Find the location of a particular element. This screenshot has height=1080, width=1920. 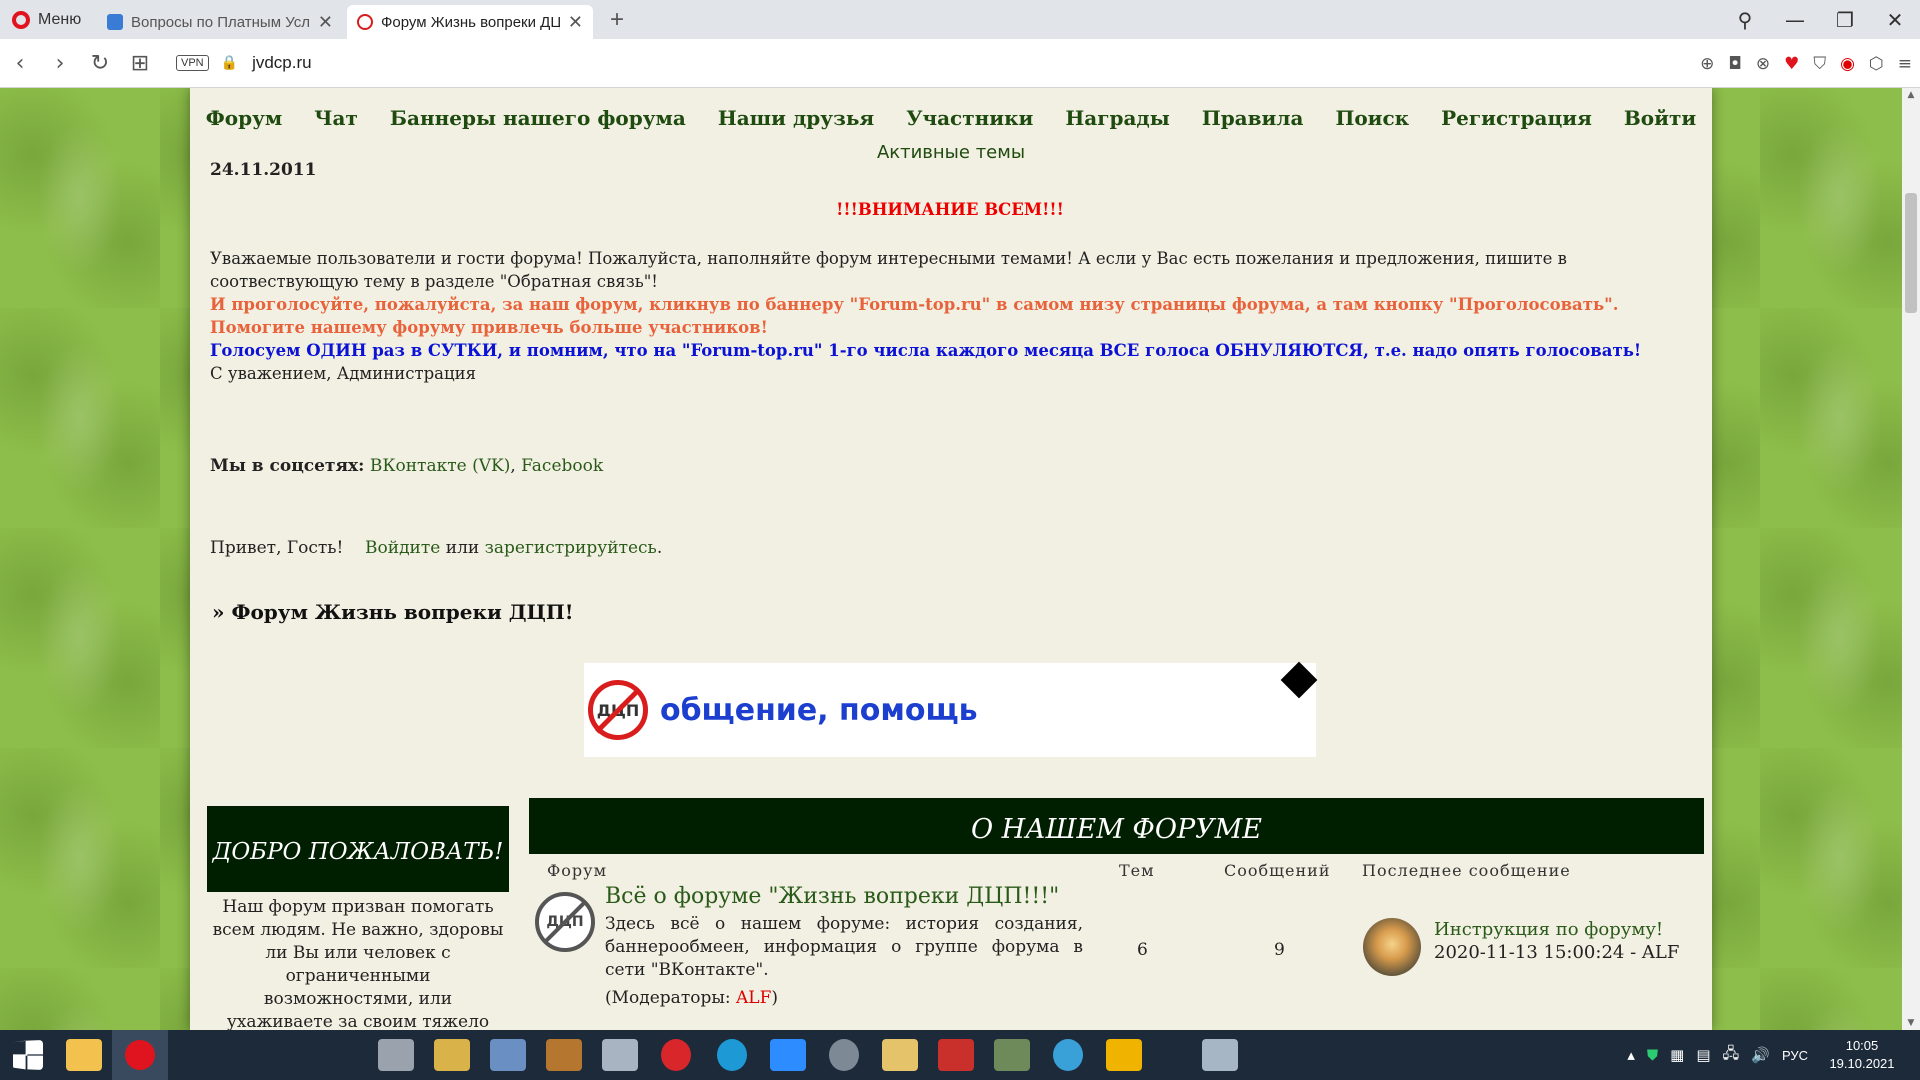

camera-icon: ◘ is located at coordinates (1734, 64).